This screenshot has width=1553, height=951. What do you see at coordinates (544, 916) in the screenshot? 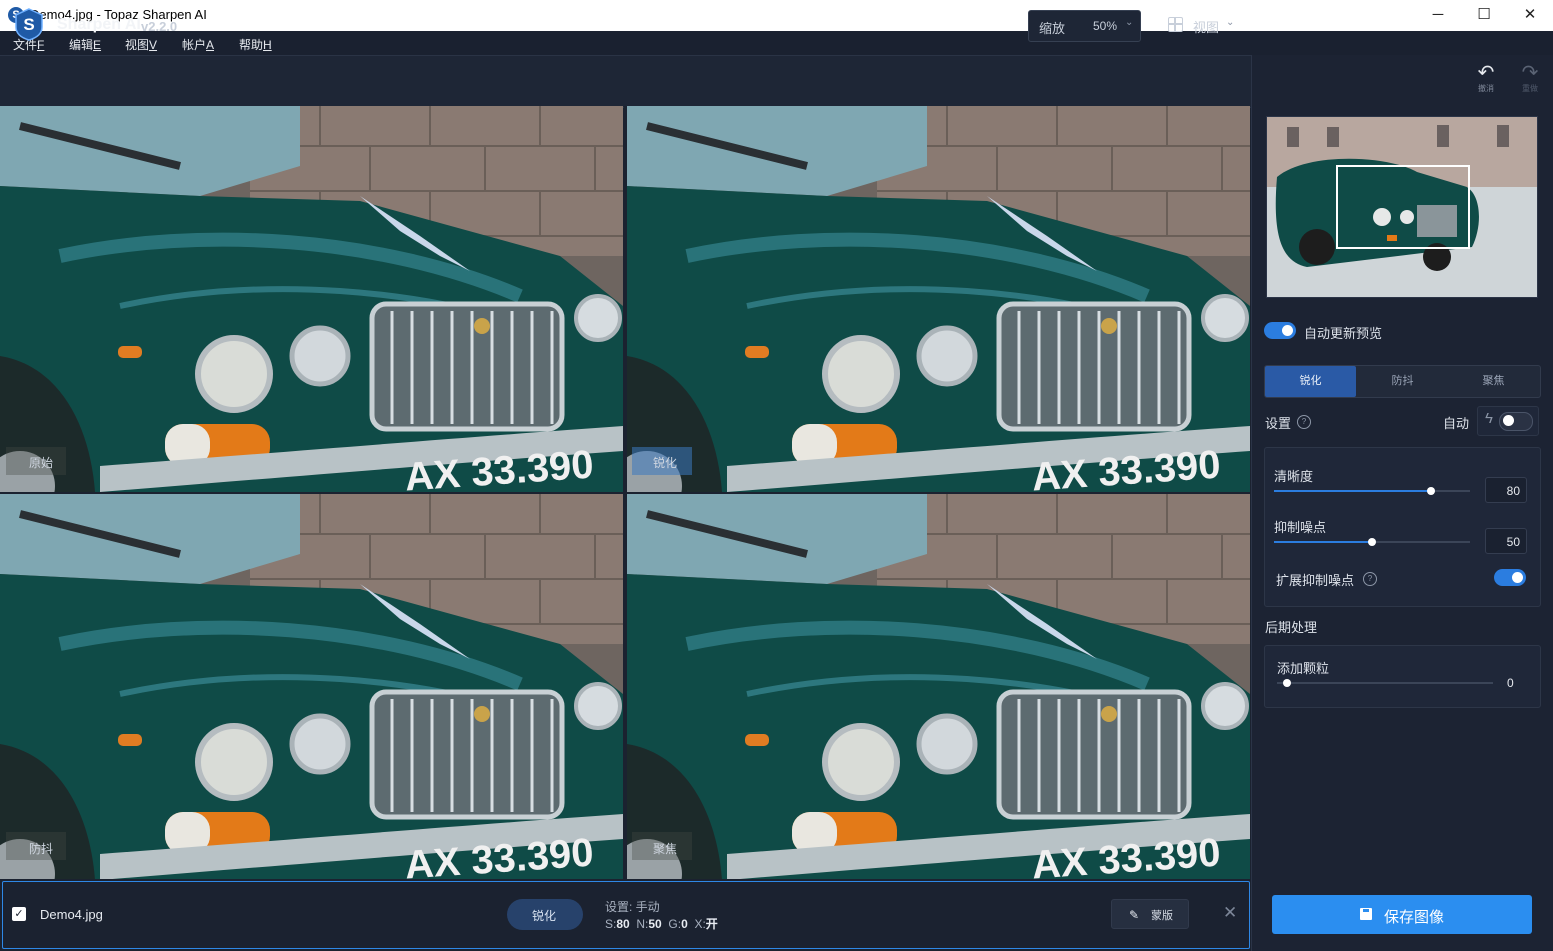
I see `mode-badge-label: 锐化` at bounding box center [544, 916].